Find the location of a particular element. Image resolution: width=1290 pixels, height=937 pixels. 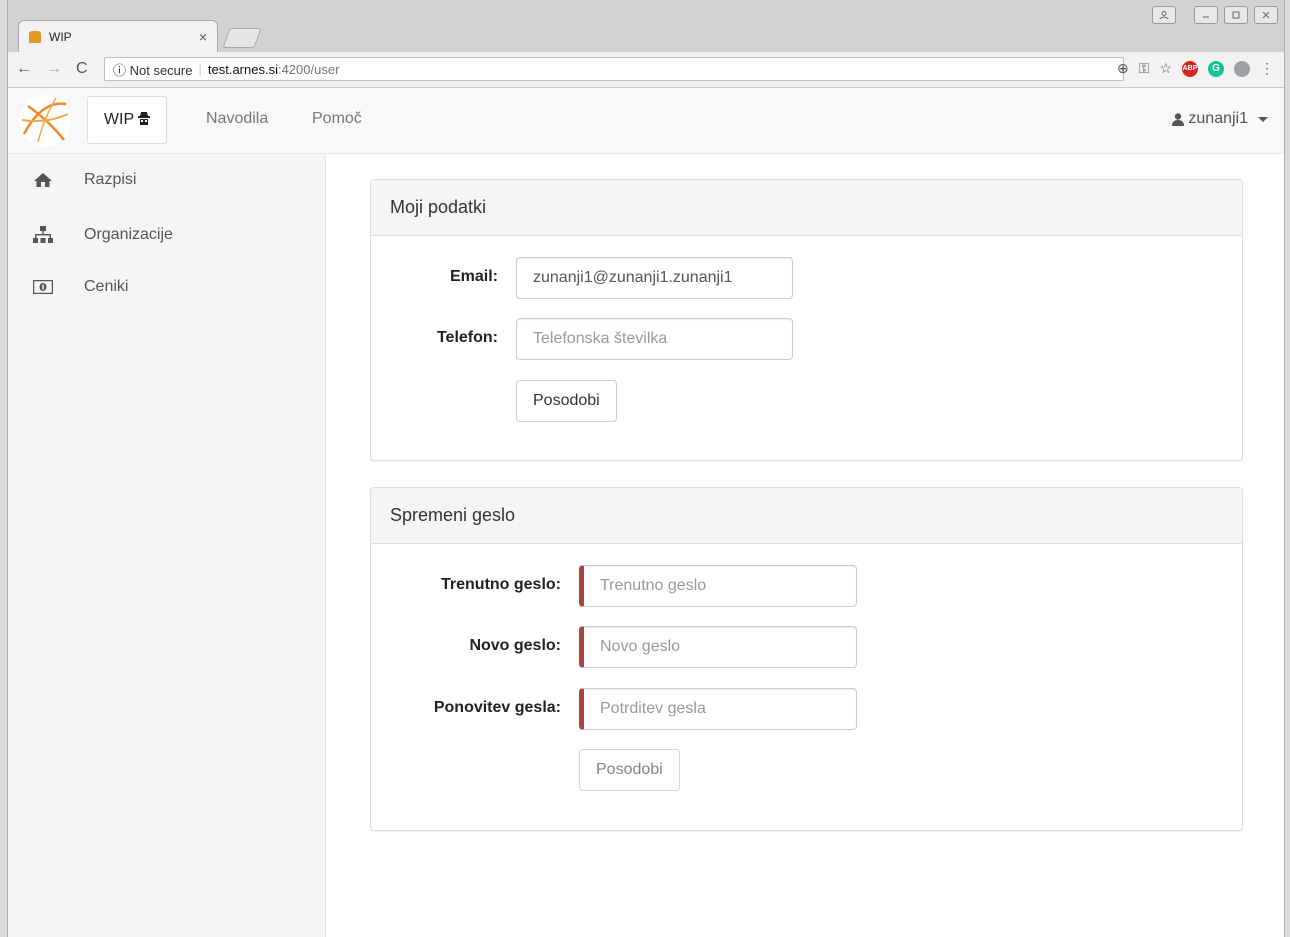

home-icon is located at coordinates (43, 180).